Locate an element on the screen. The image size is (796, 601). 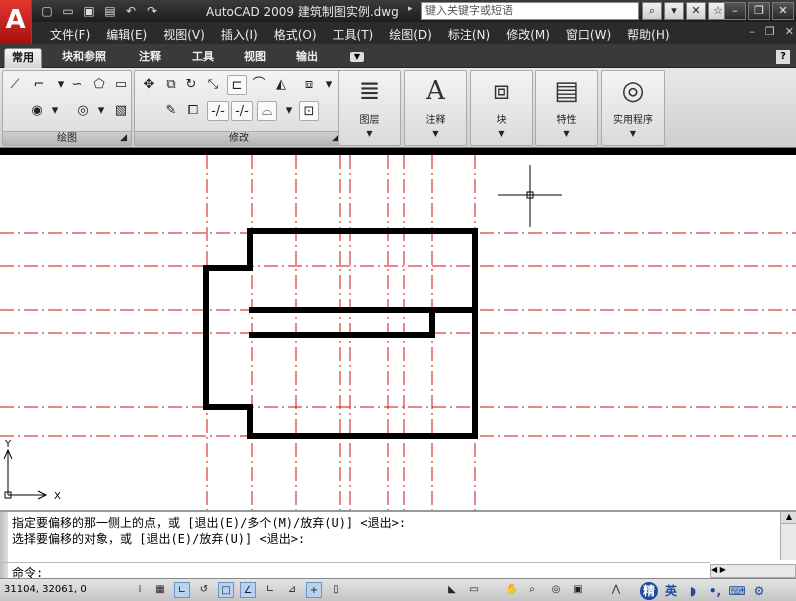
quick-properties-icon: ▯ is located at coordinates (336, 590).